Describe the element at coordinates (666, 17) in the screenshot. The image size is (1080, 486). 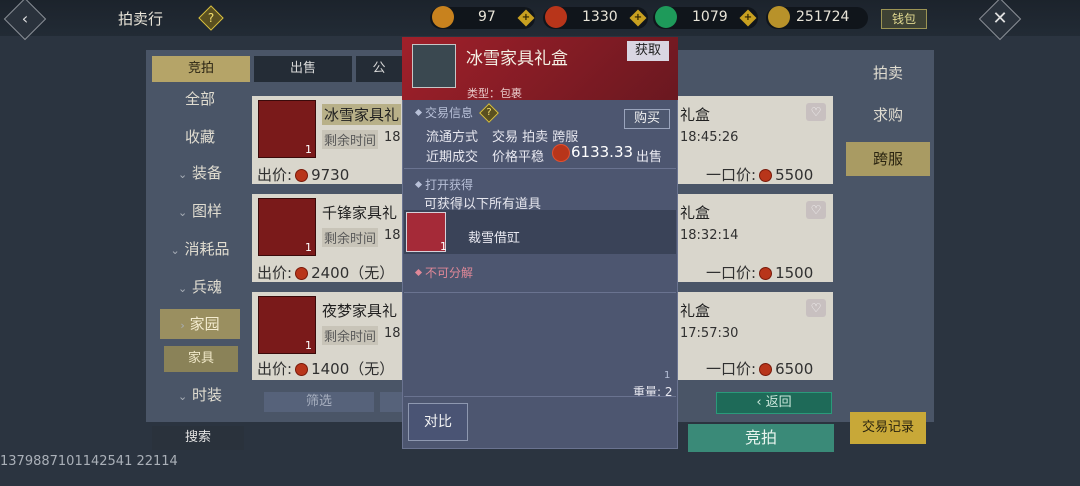
I see `green-coin-icon` at that location.